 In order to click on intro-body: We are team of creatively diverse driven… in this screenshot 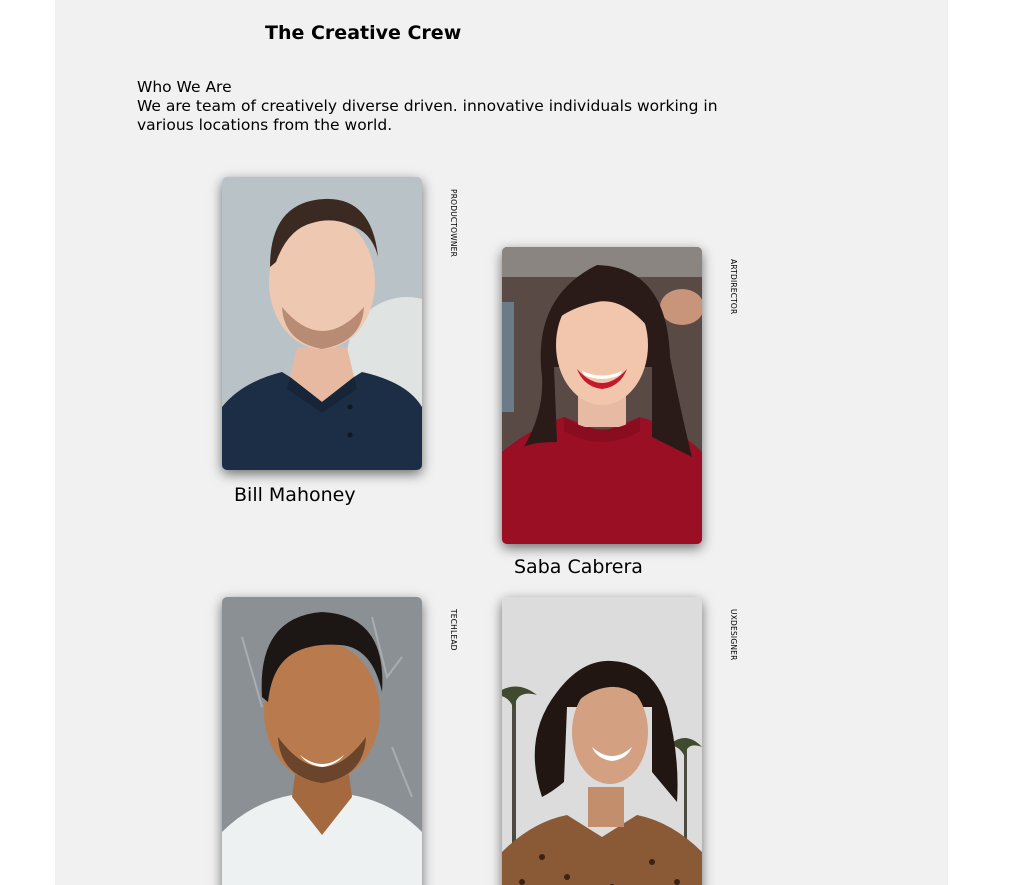, I will do `click(427, 115)`.